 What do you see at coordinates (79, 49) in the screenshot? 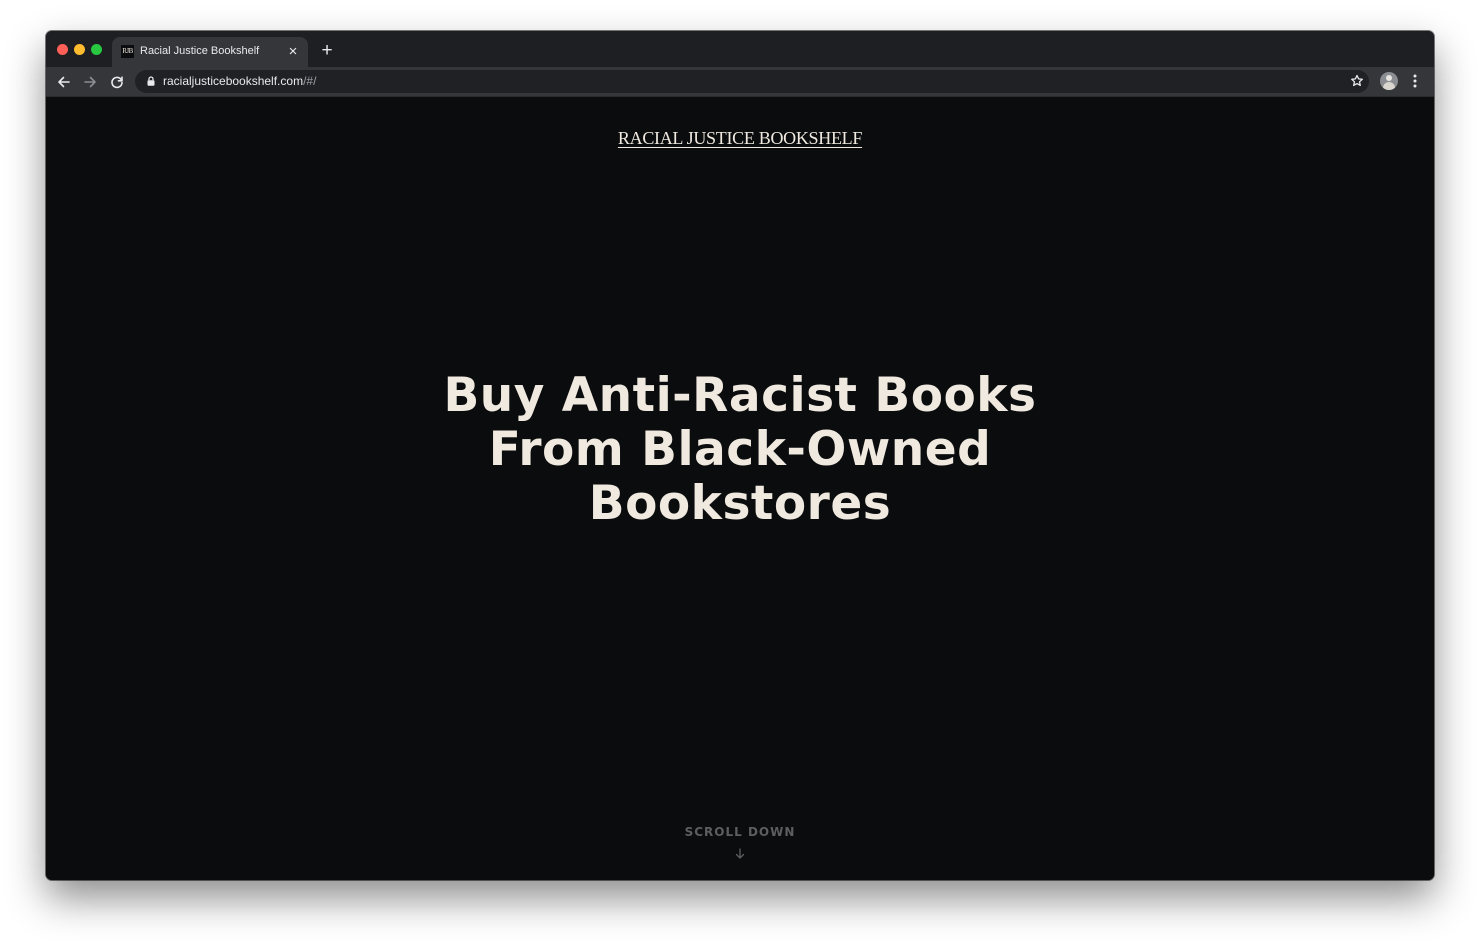
I see `minimize-window-button` at bounding box center [79, 49].